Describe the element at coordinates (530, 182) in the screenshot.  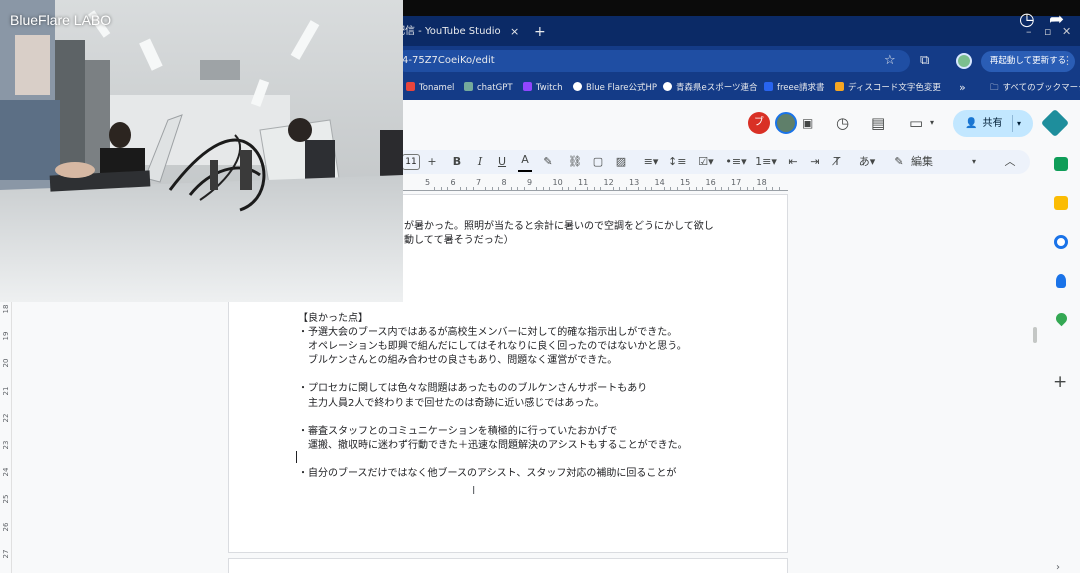
I see `ruler-number: 9` at that location.